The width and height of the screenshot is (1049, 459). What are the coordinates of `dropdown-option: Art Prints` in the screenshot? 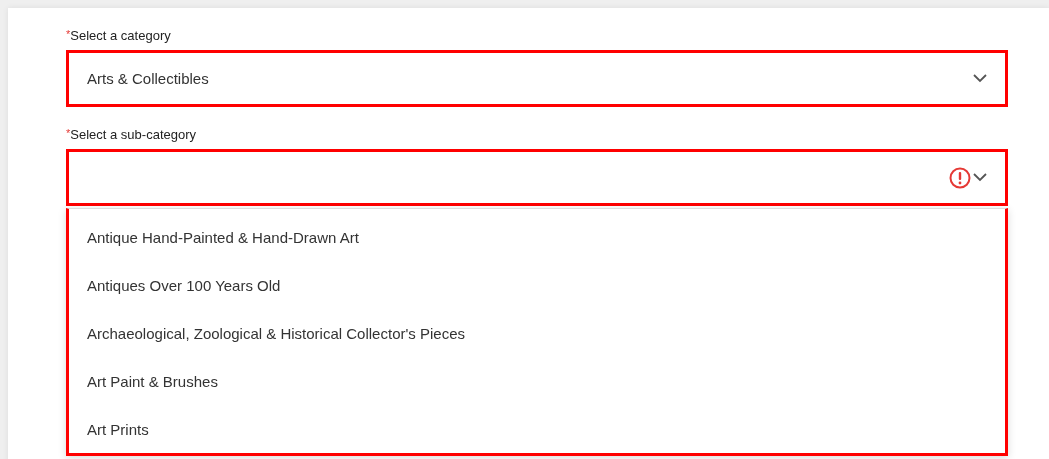 It's located at (537, 429).